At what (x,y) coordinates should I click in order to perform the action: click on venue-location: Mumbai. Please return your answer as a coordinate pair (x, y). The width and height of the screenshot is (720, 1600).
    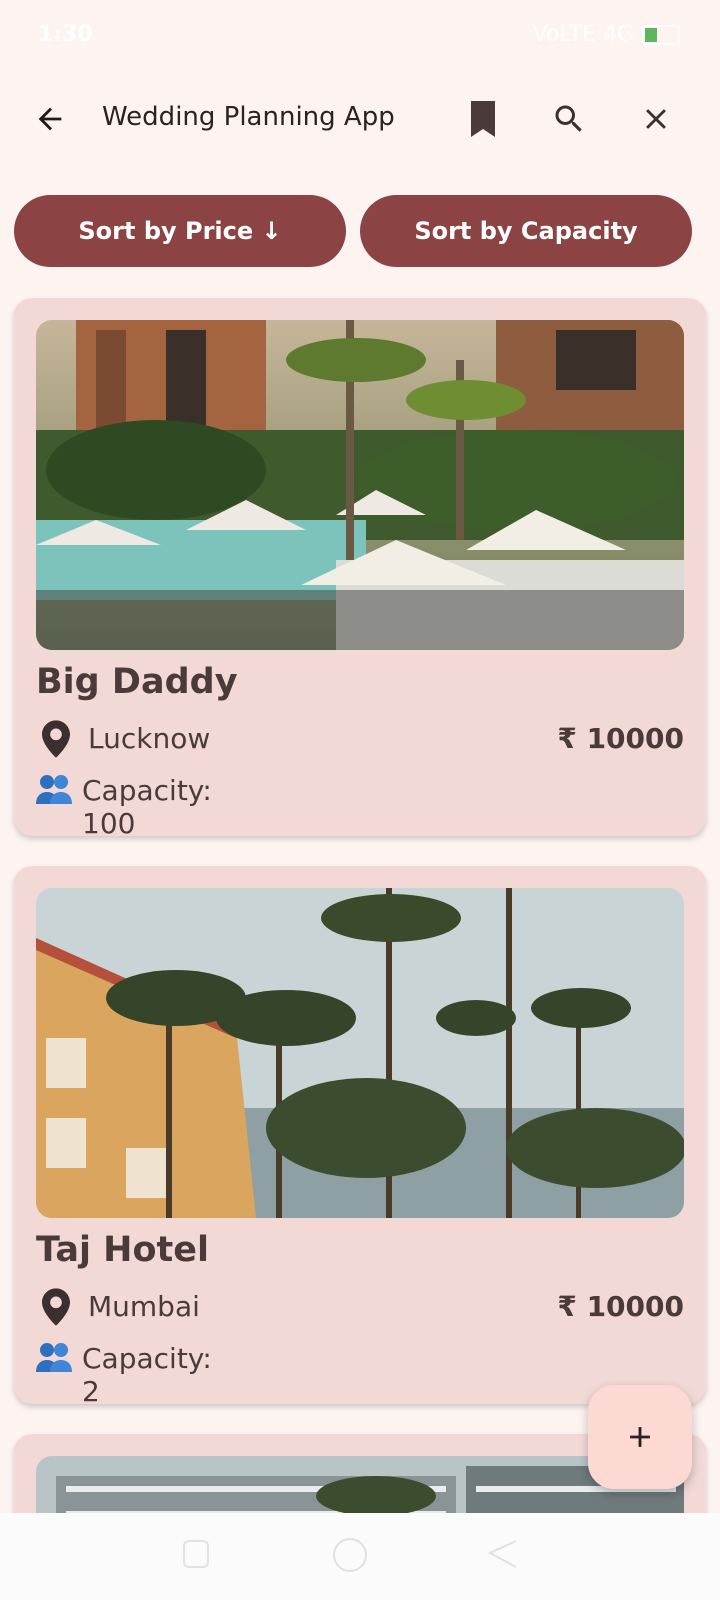
    Looking at the image, I should click on (144, 1306).